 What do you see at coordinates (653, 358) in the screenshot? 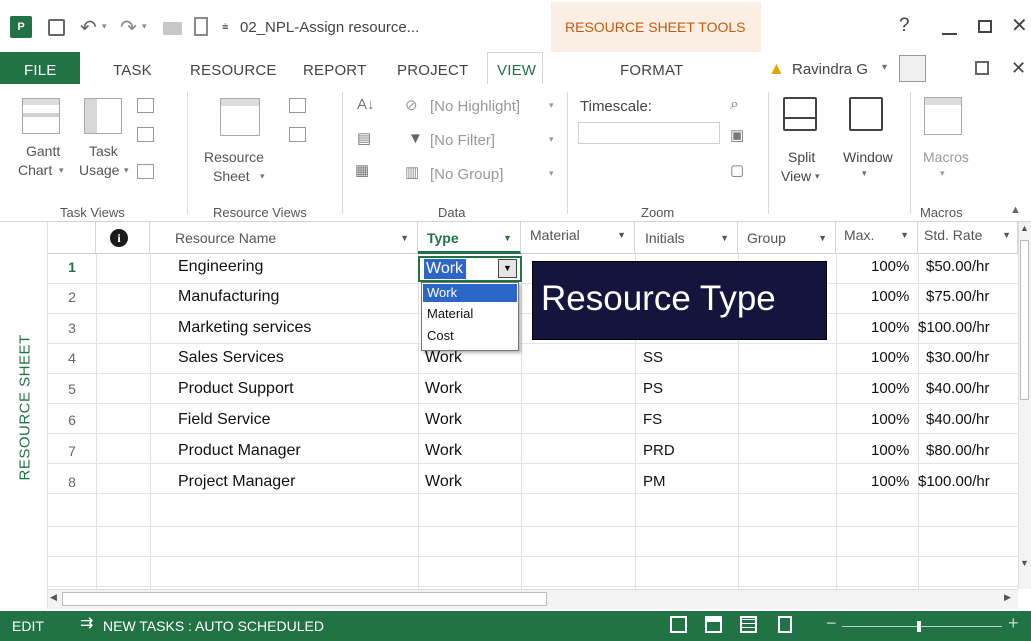
I see `initials-cell: SS` at bounding box center [653, 358].